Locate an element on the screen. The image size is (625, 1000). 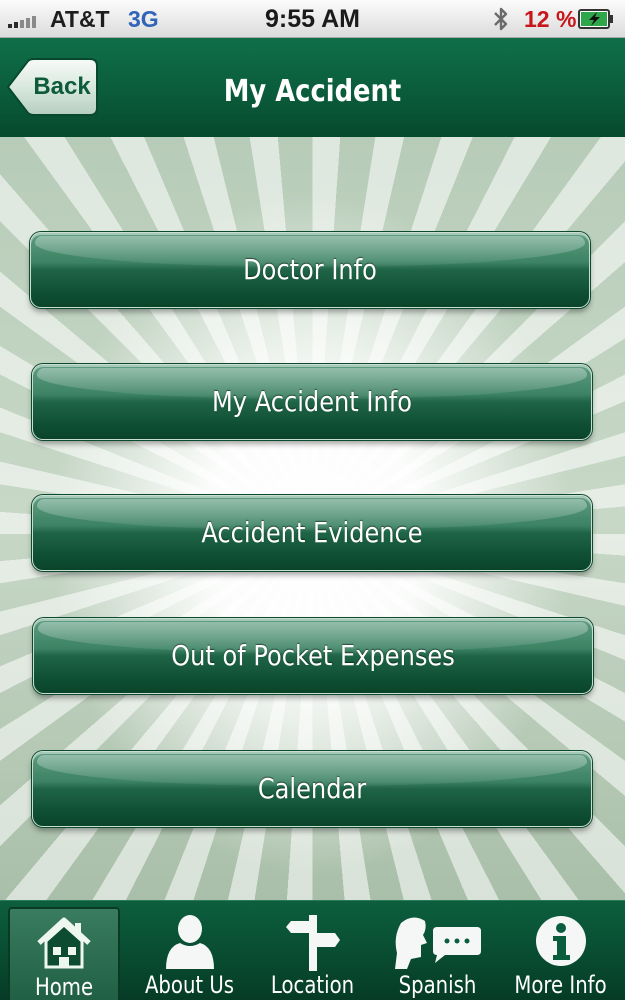
doctor-info-button: Doctor Info is located at coordinates (310, 270).